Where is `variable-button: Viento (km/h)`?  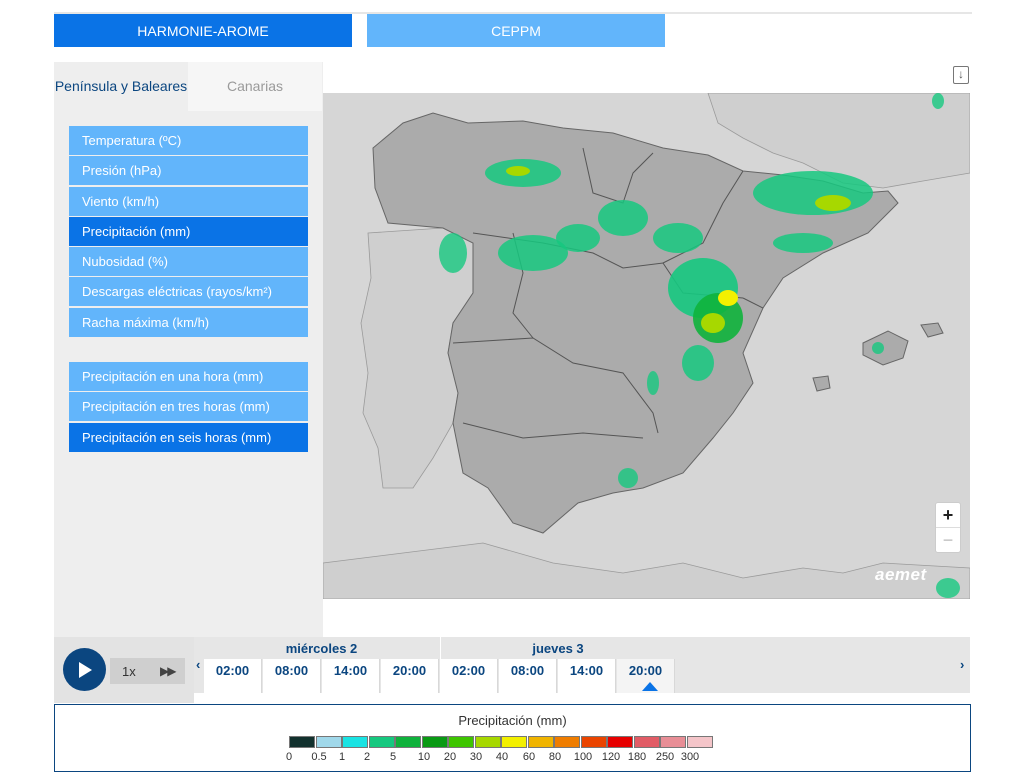
variable-button: Viento (km/h) is located at coordinates (188, 201).